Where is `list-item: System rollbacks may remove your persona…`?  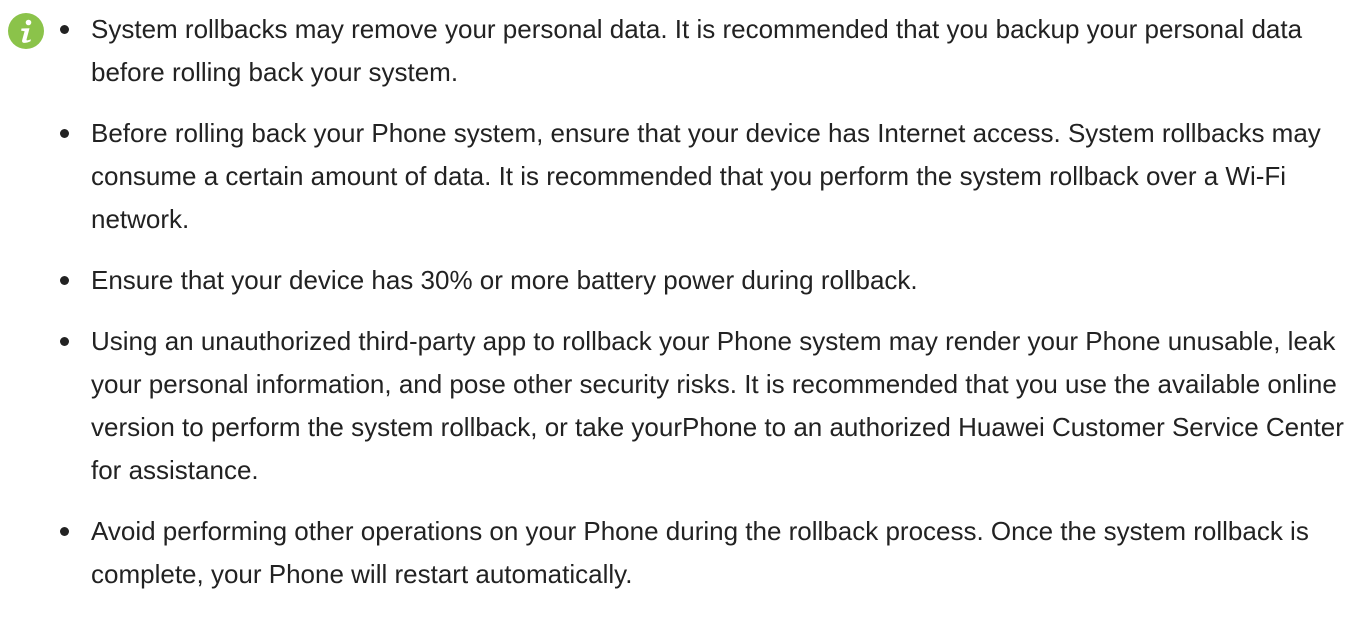 list-item: System rollbacks may remove your persona… is located at coordinates (708, 51).